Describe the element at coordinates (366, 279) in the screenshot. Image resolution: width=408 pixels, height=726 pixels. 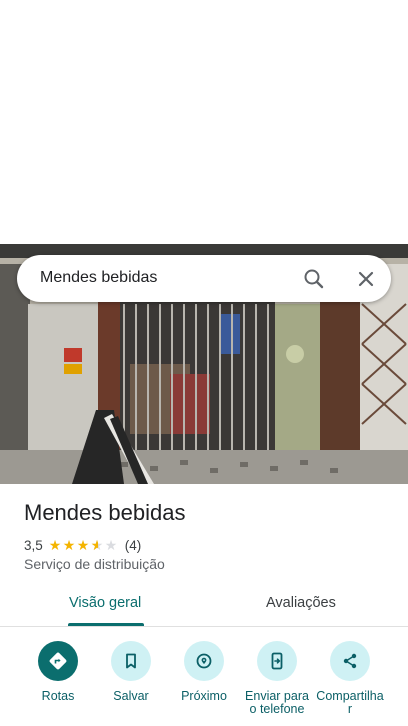
I see `close-icon` at that location.